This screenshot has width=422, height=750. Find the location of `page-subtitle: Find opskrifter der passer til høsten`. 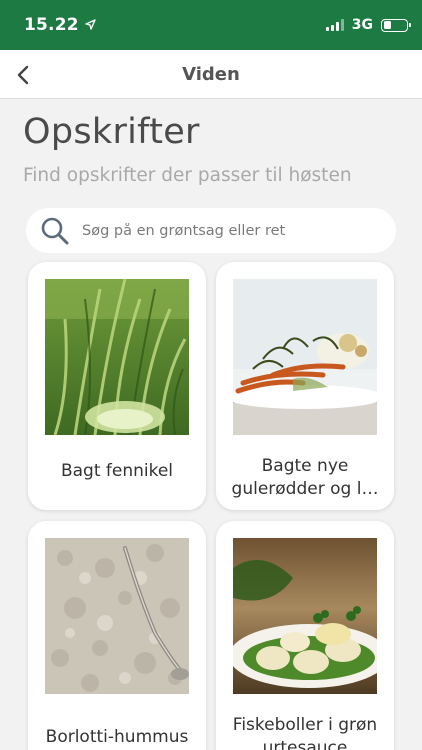

page-subtitle: Find opskrifter der passer til høsten is located at coordinates (187, 175).